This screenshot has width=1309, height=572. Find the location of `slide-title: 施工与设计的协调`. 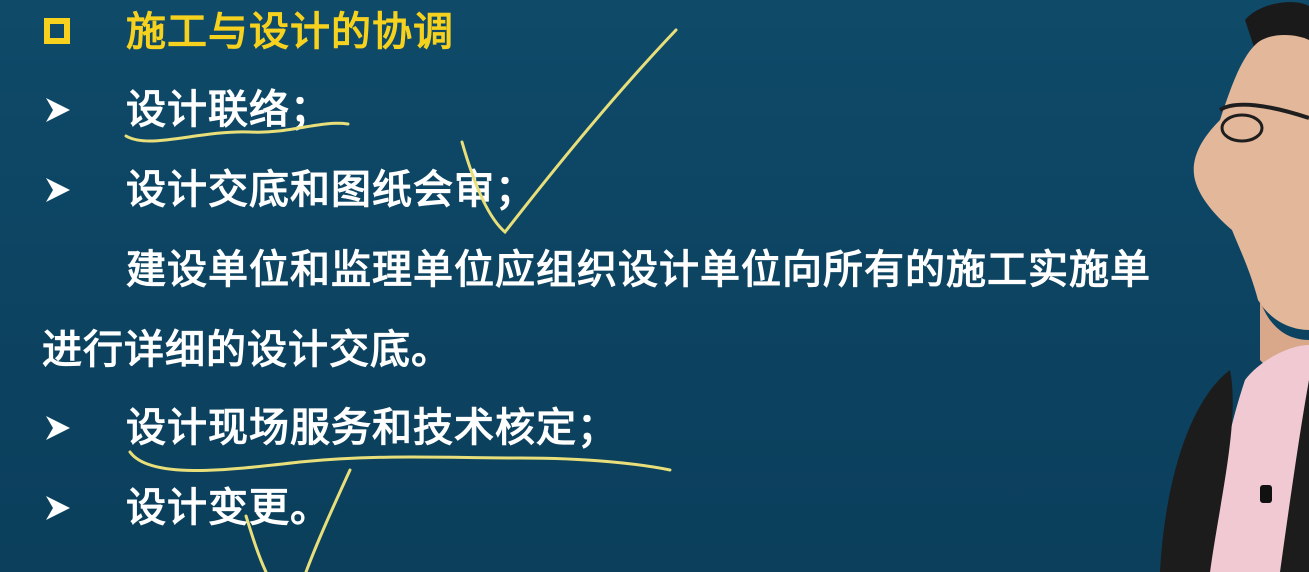

slide-title: 施工与设计的协调 is located at coordinates (290, 32).